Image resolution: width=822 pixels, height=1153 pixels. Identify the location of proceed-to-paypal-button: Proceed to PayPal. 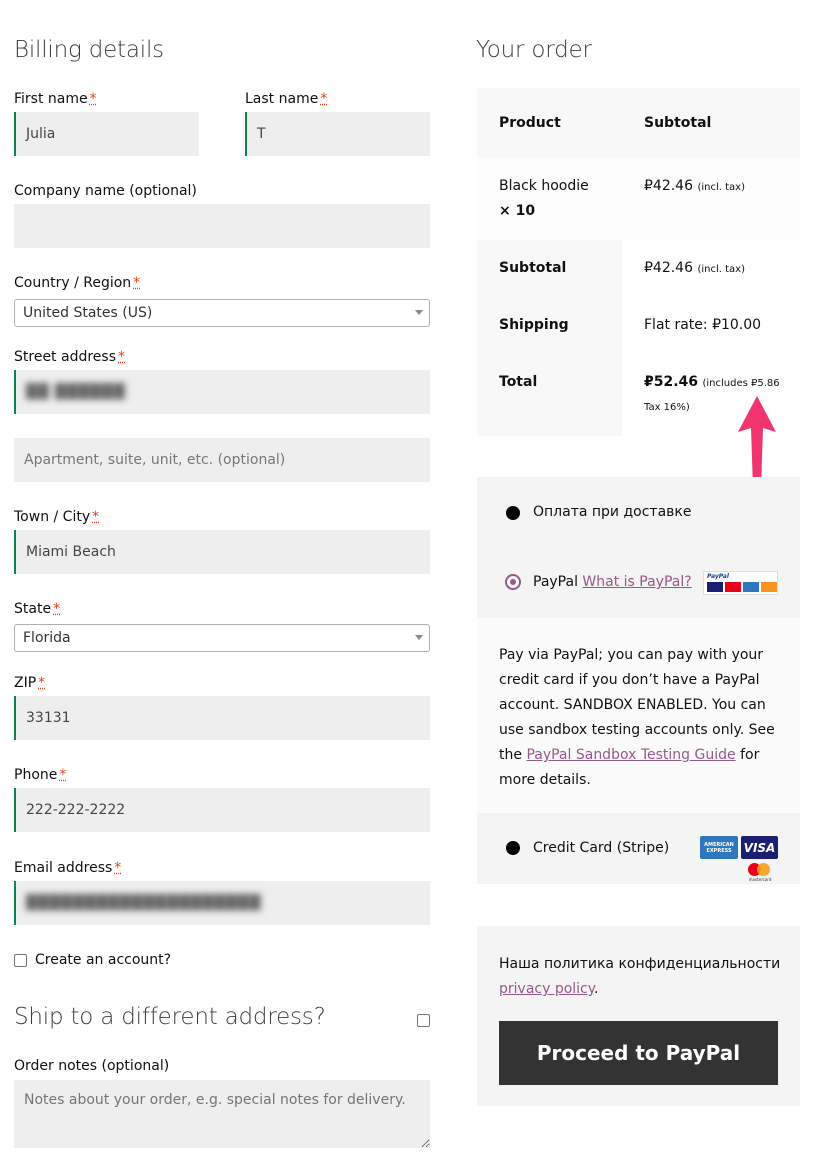
(638, 1053).